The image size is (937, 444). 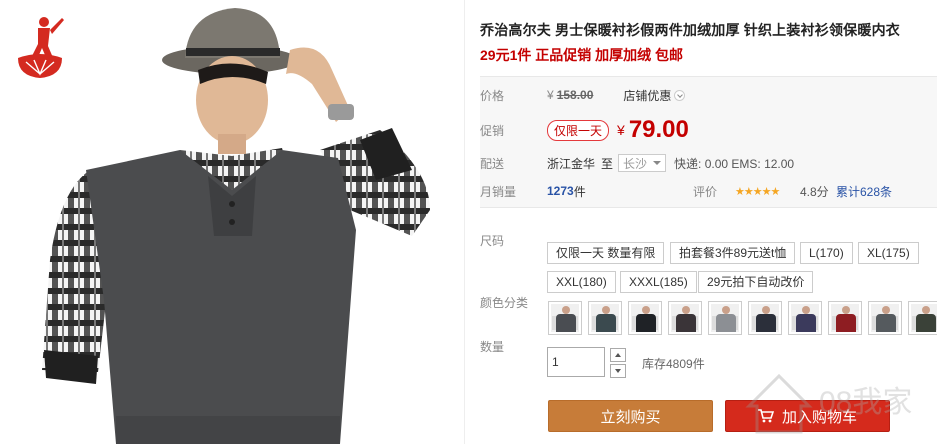 I want to click on quantity-increase-button, so click(x=618, y=355).